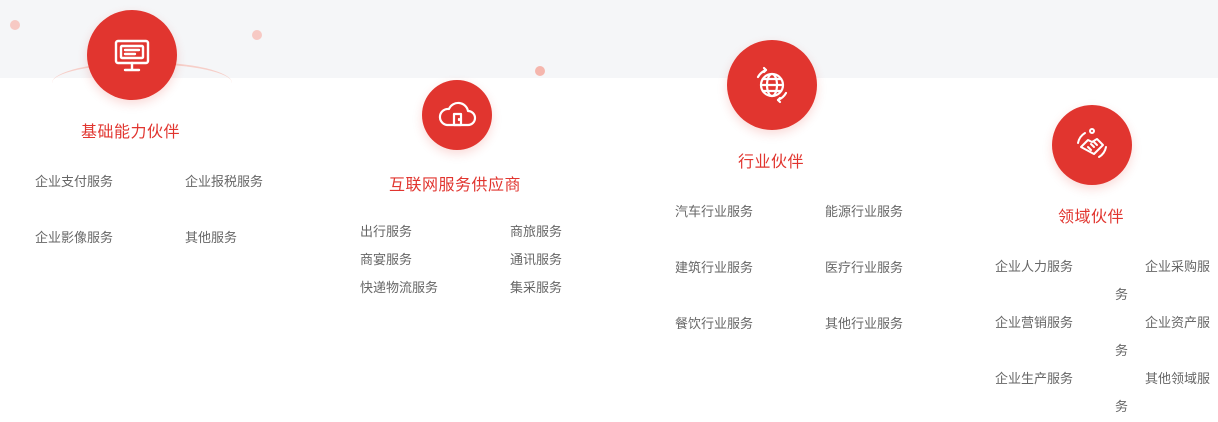 This screenshot has height=422, width=1218. What do you see at coordinates (1040, 324) in the screenshot?
I see `list-item: 企业营销服务` at bounding box center [1040, 324].